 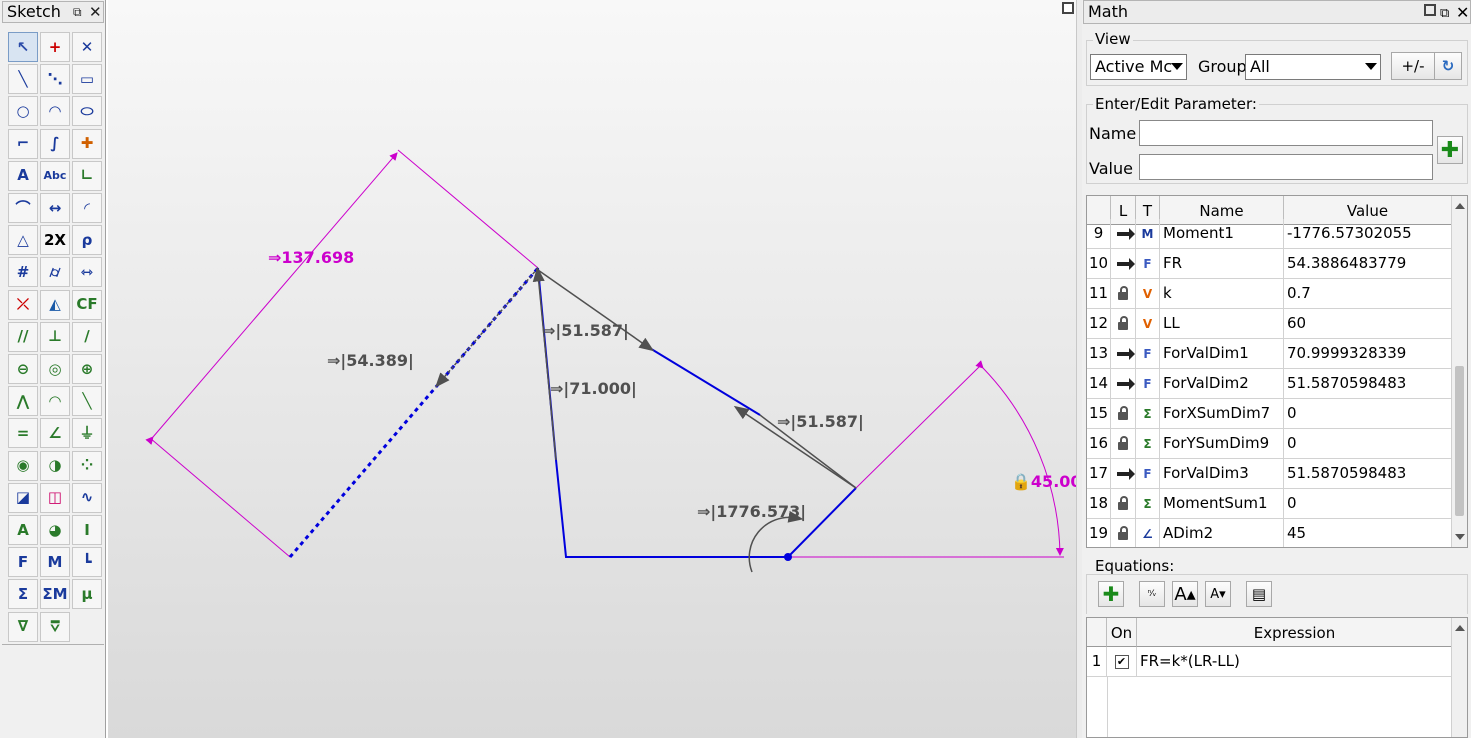 I want to click on force-icon: F, so click(x=23, y=562).